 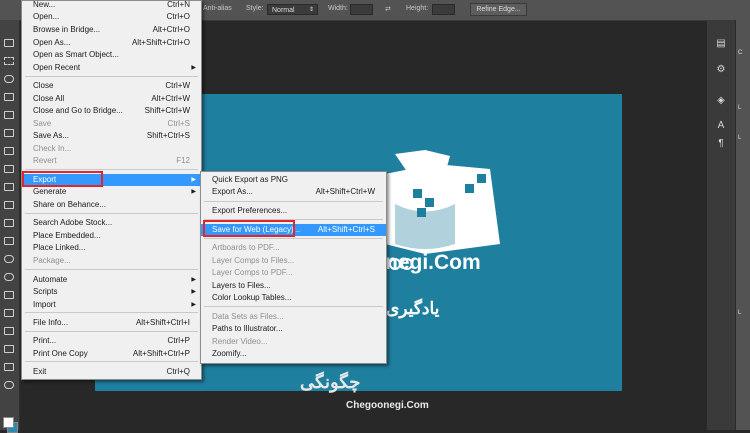 What do you see at coordinates (443, 9) in the screenshot?
I see `height-input` at bounding box center [443, 9].